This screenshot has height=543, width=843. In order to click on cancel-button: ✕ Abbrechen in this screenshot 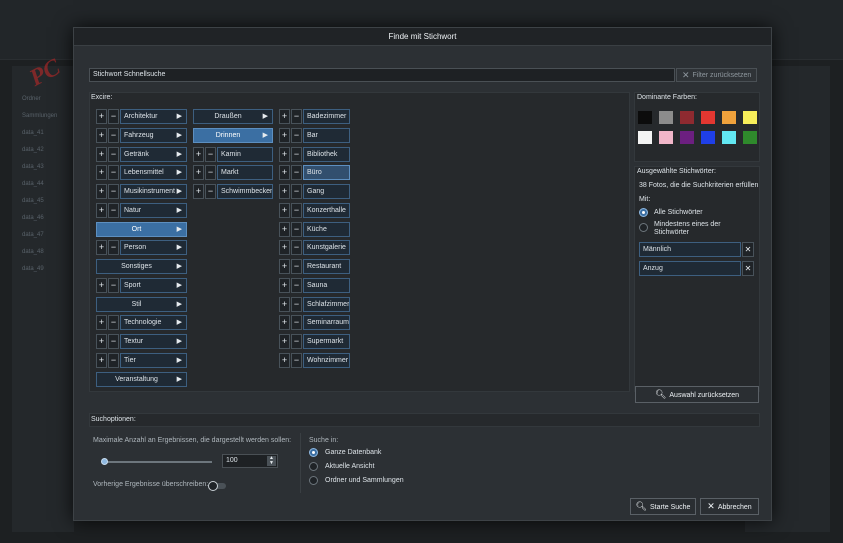, I will do `click(729, 506)`.